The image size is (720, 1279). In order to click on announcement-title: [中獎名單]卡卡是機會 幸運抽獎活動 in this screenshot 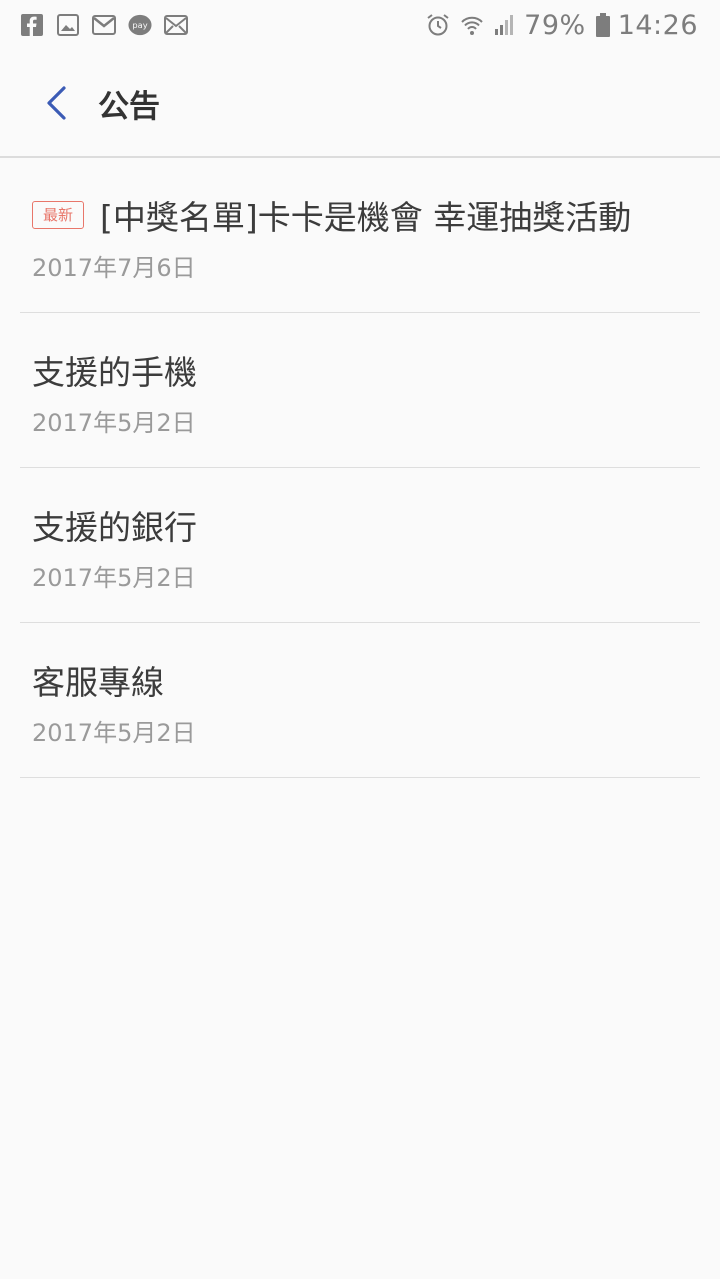, I will do `click(366, 217)`.